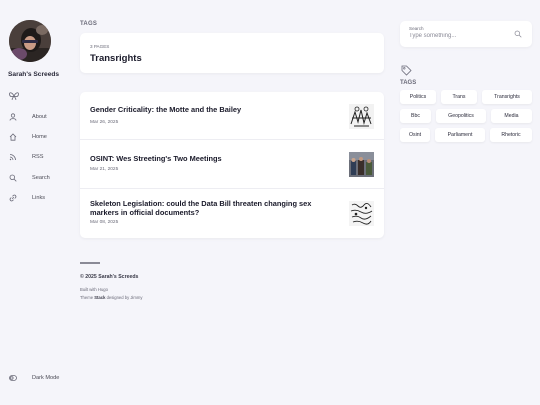  What do you see at coordinates (109, 277) in the screenshot?
I see `copyright: © 2025 Sarah's Screeds` at bounding box center [109, 277].